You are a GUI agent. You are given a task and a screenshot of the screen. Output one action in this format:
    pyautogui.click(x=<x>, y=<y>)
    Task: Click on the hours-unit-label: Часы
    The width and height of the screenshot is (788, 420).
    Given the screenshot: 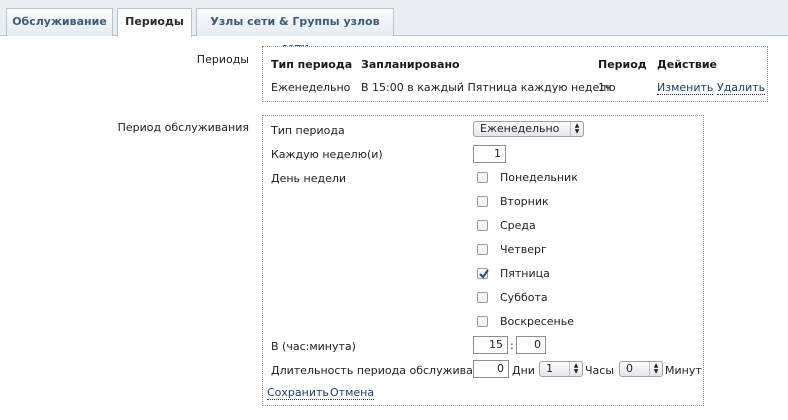 What is the action you would take?
    pyautogui.click(x=600, y=370)
    